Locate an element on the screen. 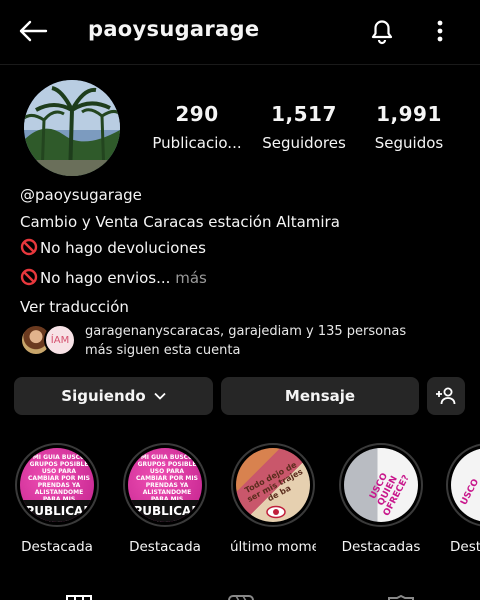  bio-line: Cambio y Venta Caracas estación Altamira is located at coordinates (180, 221).